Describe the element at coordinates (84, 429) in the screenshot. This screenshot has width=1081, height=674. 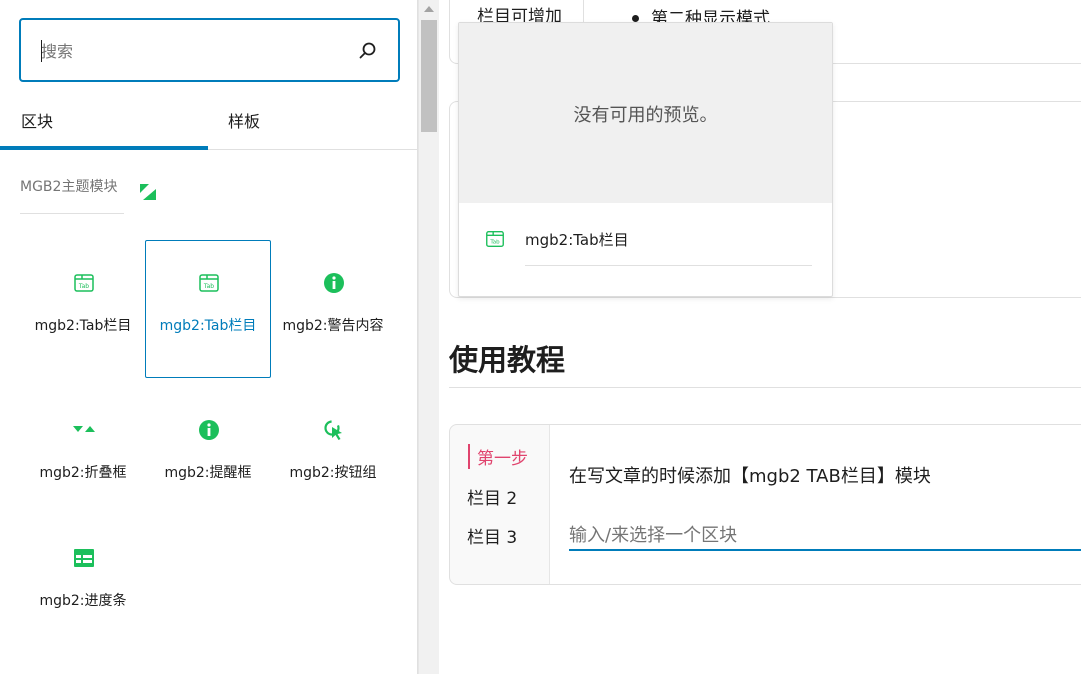
I see `collapse-icon` at that location.